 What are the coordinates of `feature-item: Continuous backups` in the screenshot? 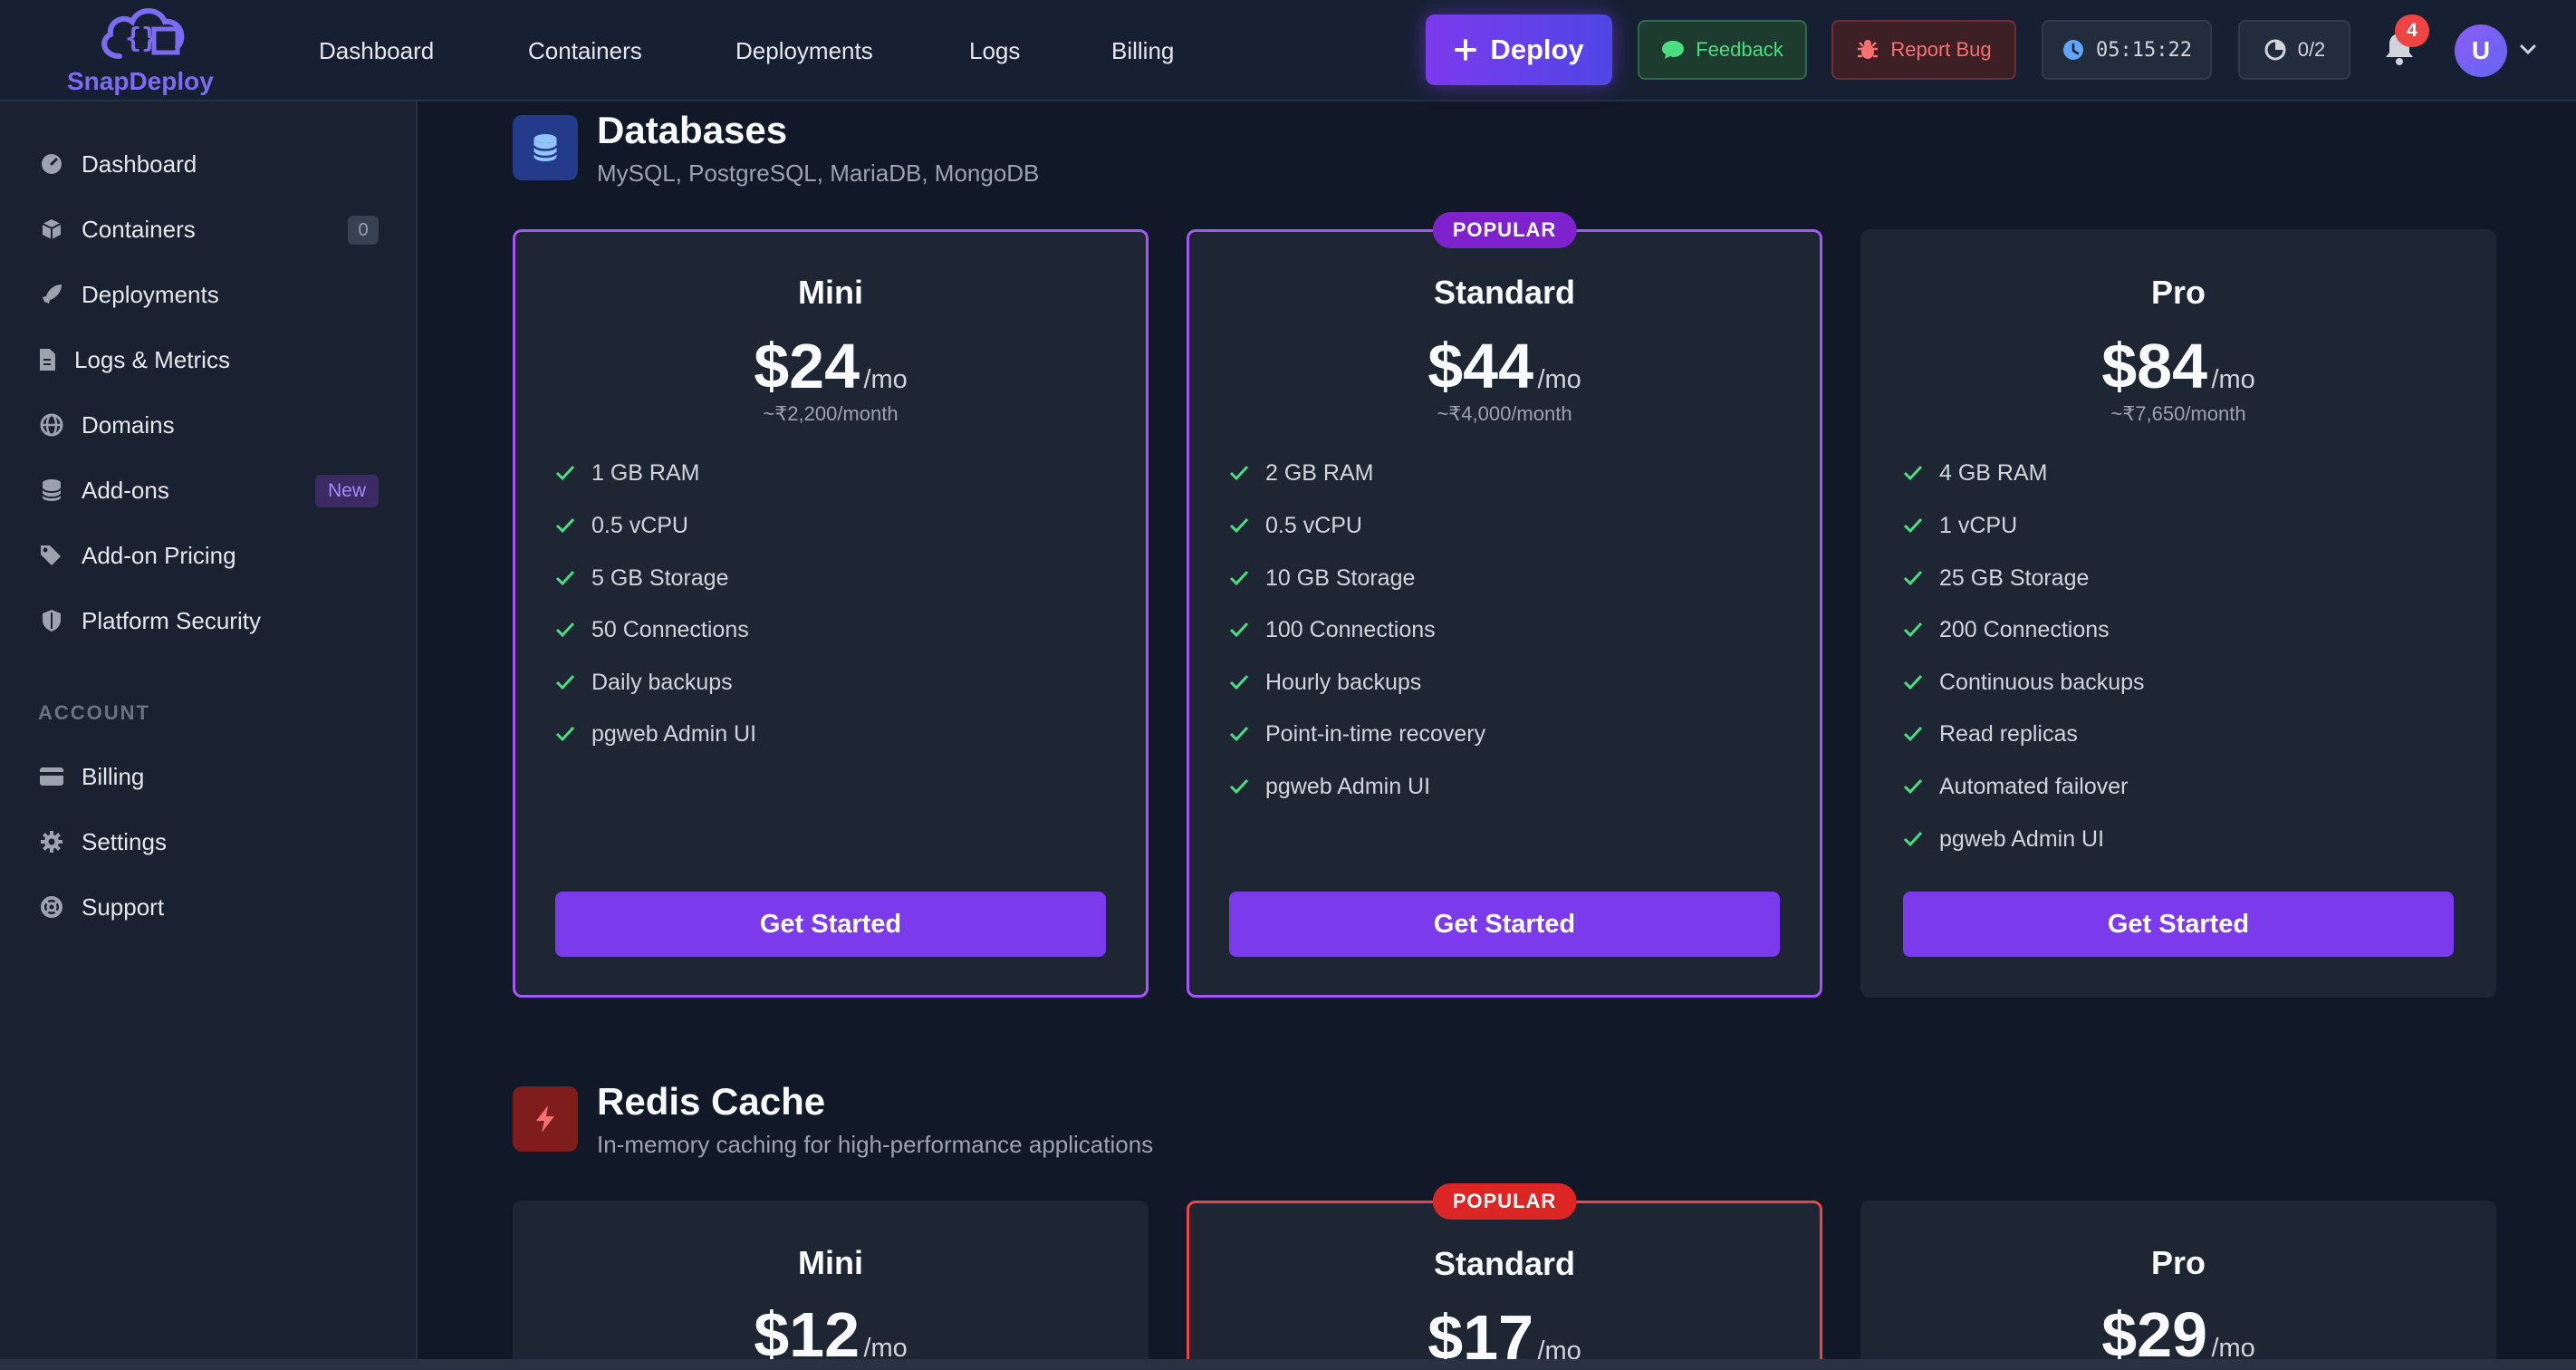 It's located at (2024, 682).